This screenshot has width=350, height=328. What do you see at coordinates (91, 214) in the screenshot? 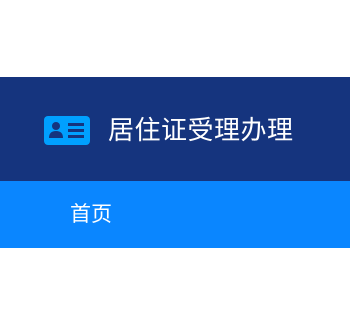
I see `nav-item-home: 首页` at bounding box center [91, 214].